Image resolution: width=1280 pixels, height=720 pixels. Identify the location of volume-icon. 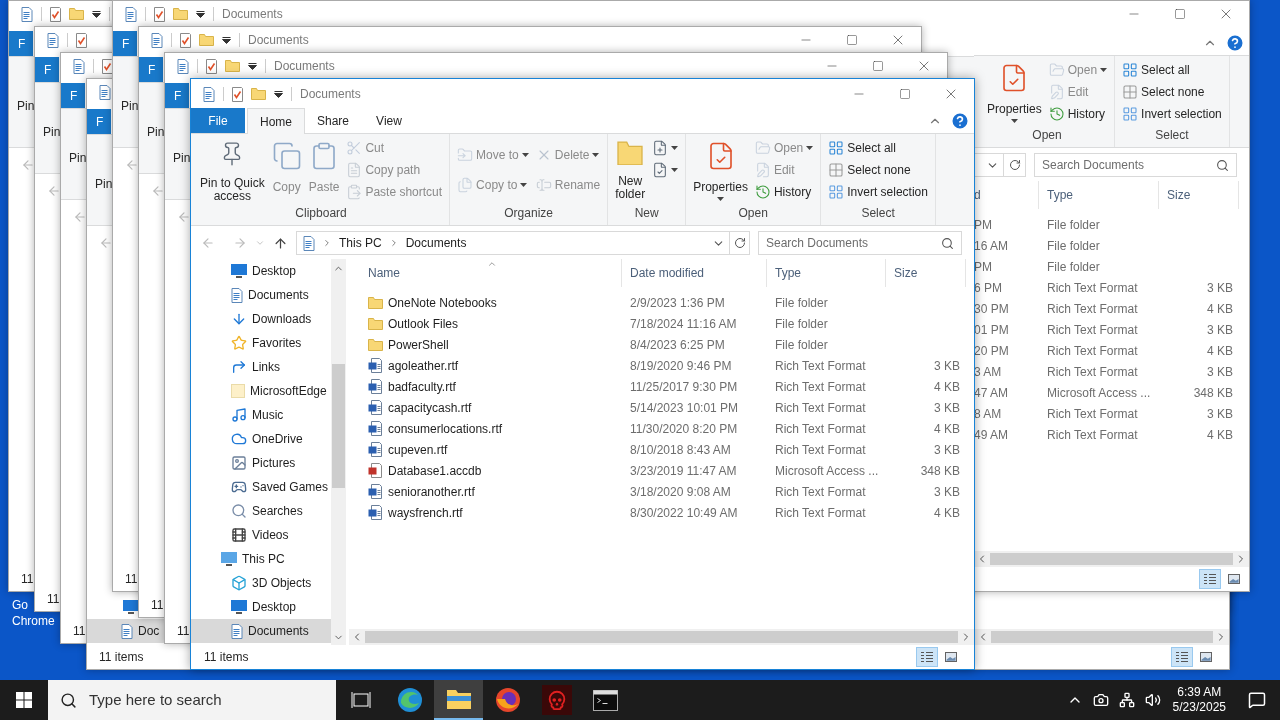
(1152, 700).